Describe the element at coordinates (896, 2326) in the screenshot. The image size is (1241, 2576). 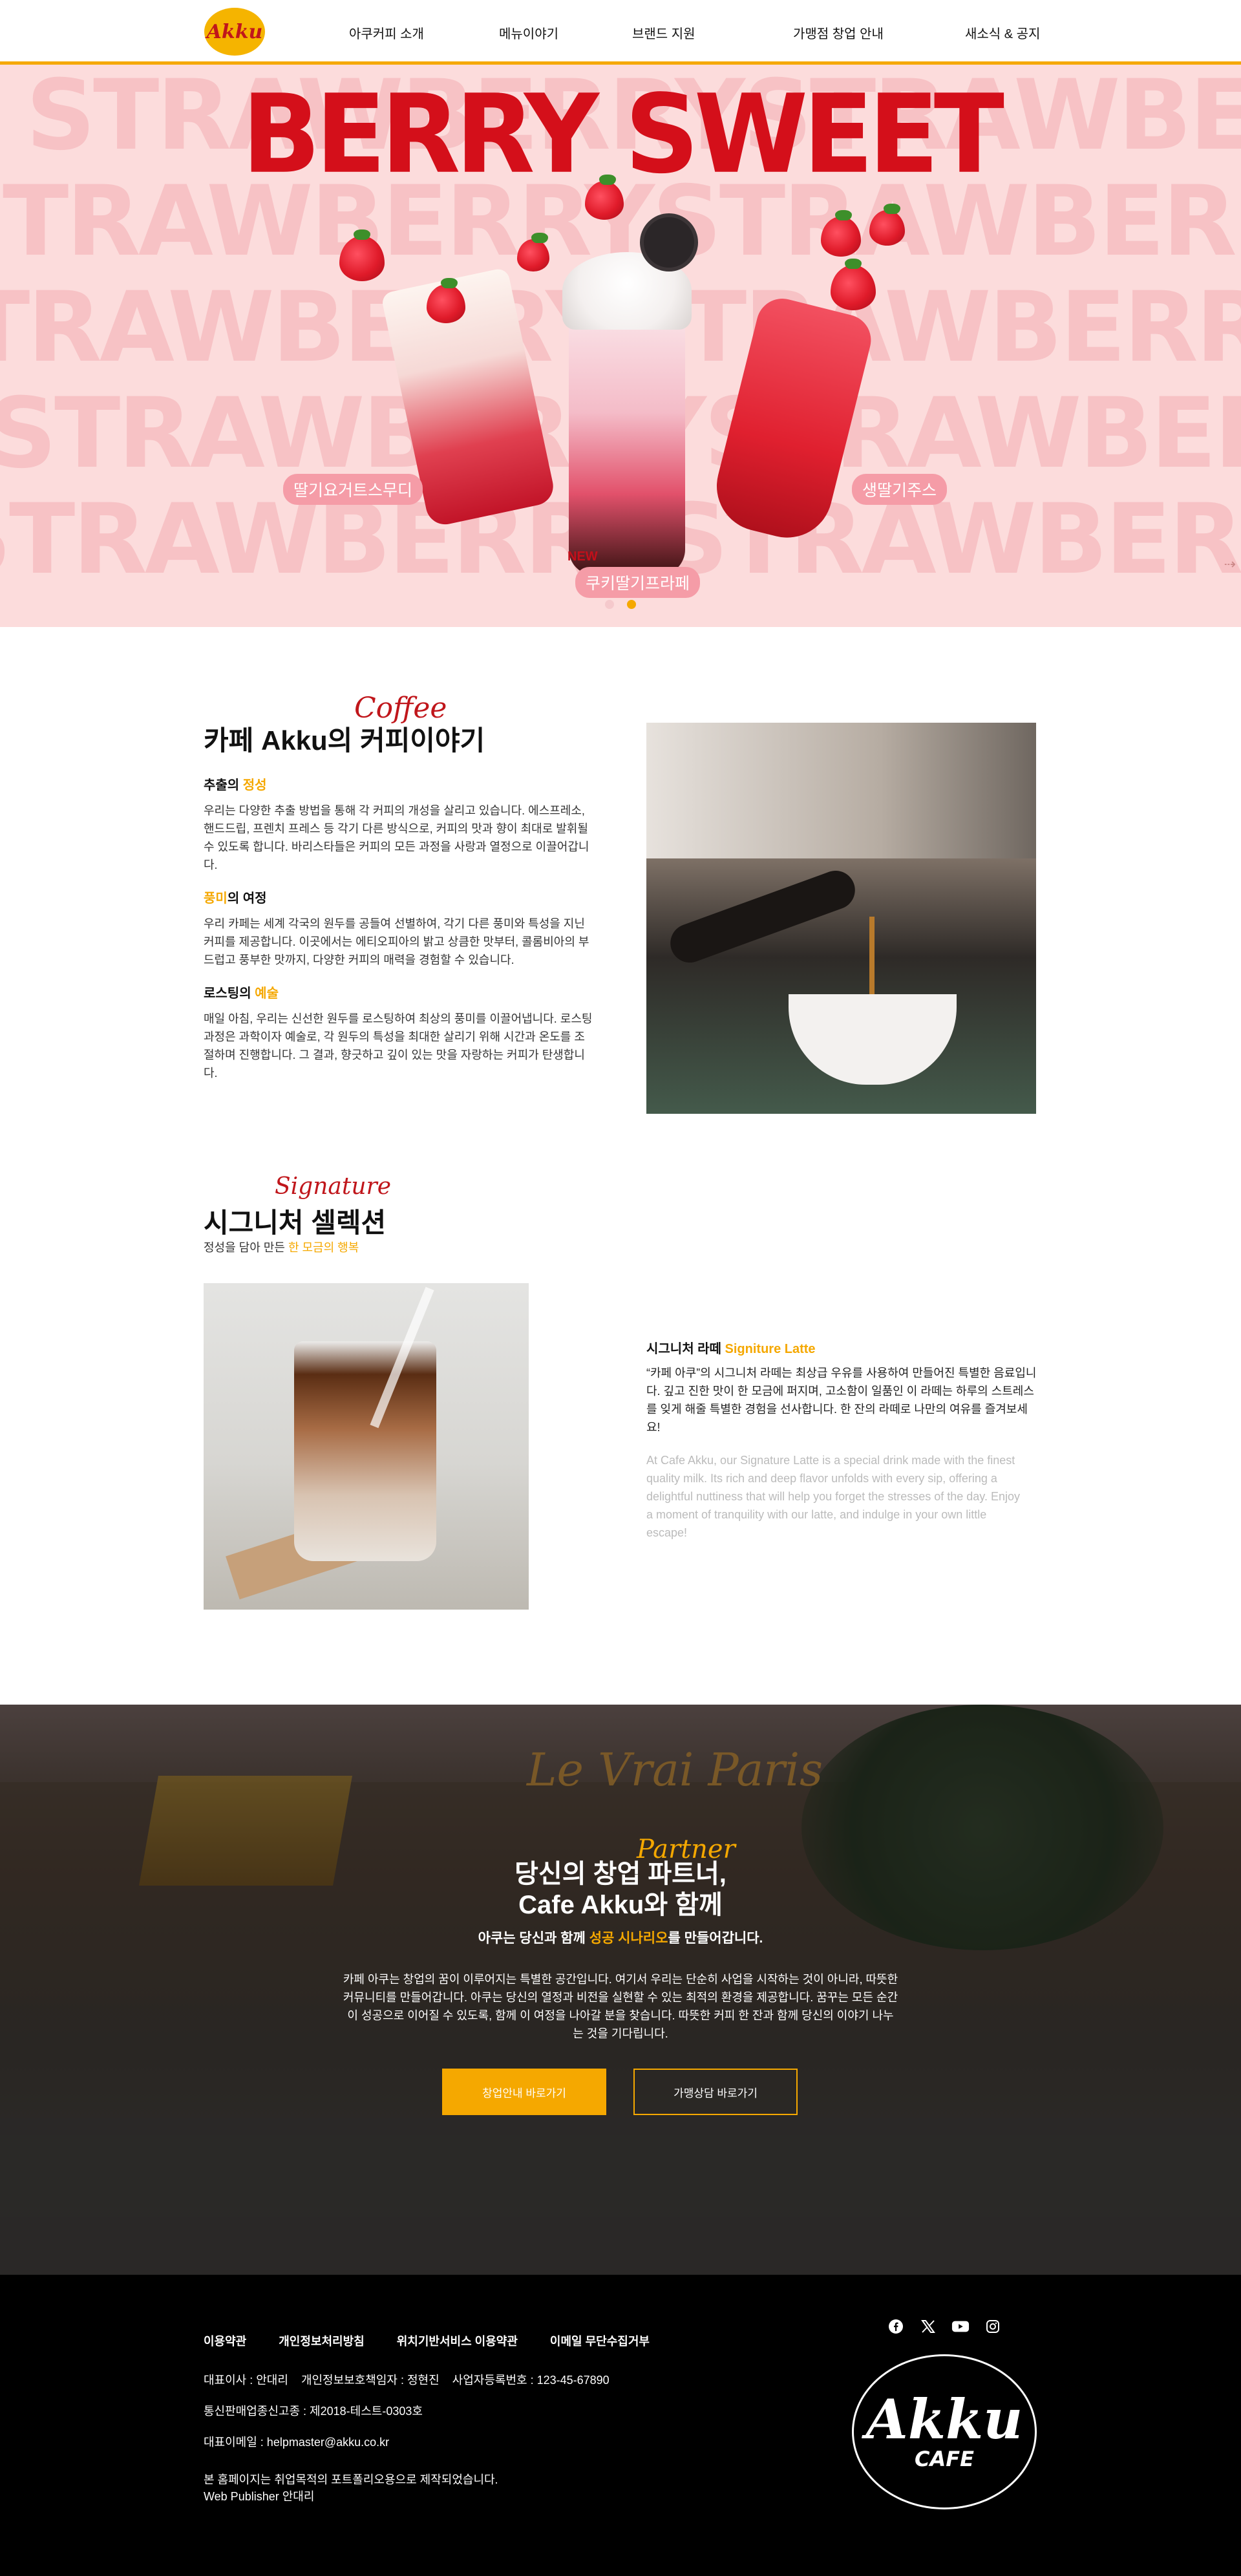
I see `facebook-icon` at that location.